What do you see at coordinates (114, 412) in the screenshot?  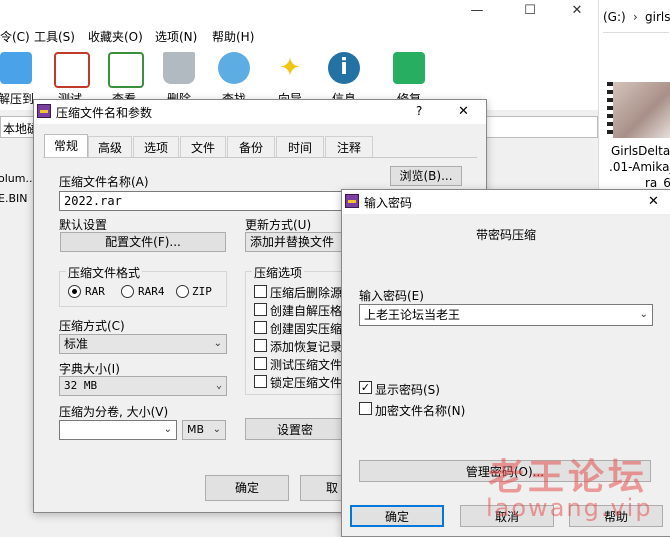 I see `split-label: 压缩为分卷, 大小(V)` at bounding box center [114, 412].